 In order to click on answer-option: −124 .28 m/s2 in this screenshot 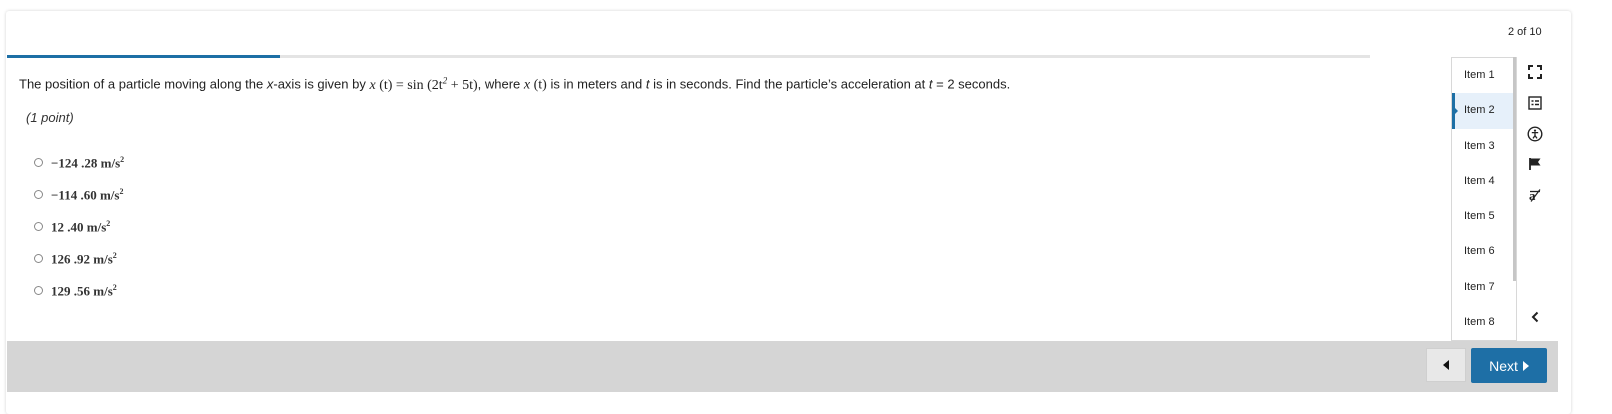, I will do `click(79, 162)`.